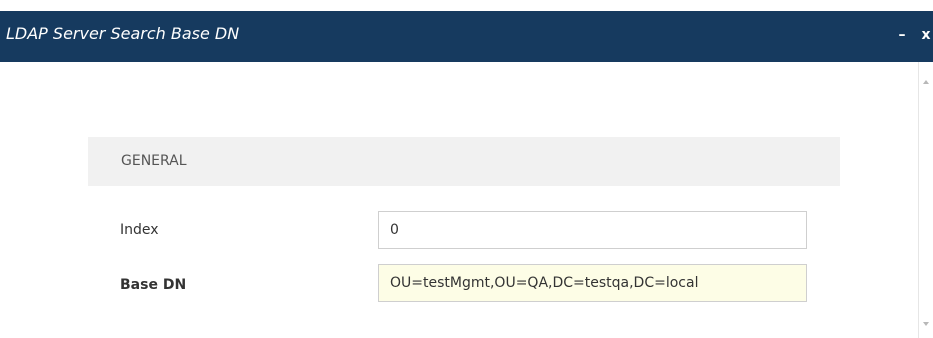 The image size is (933, 338). I want to click on minimize-button: –, so click(902, 35).